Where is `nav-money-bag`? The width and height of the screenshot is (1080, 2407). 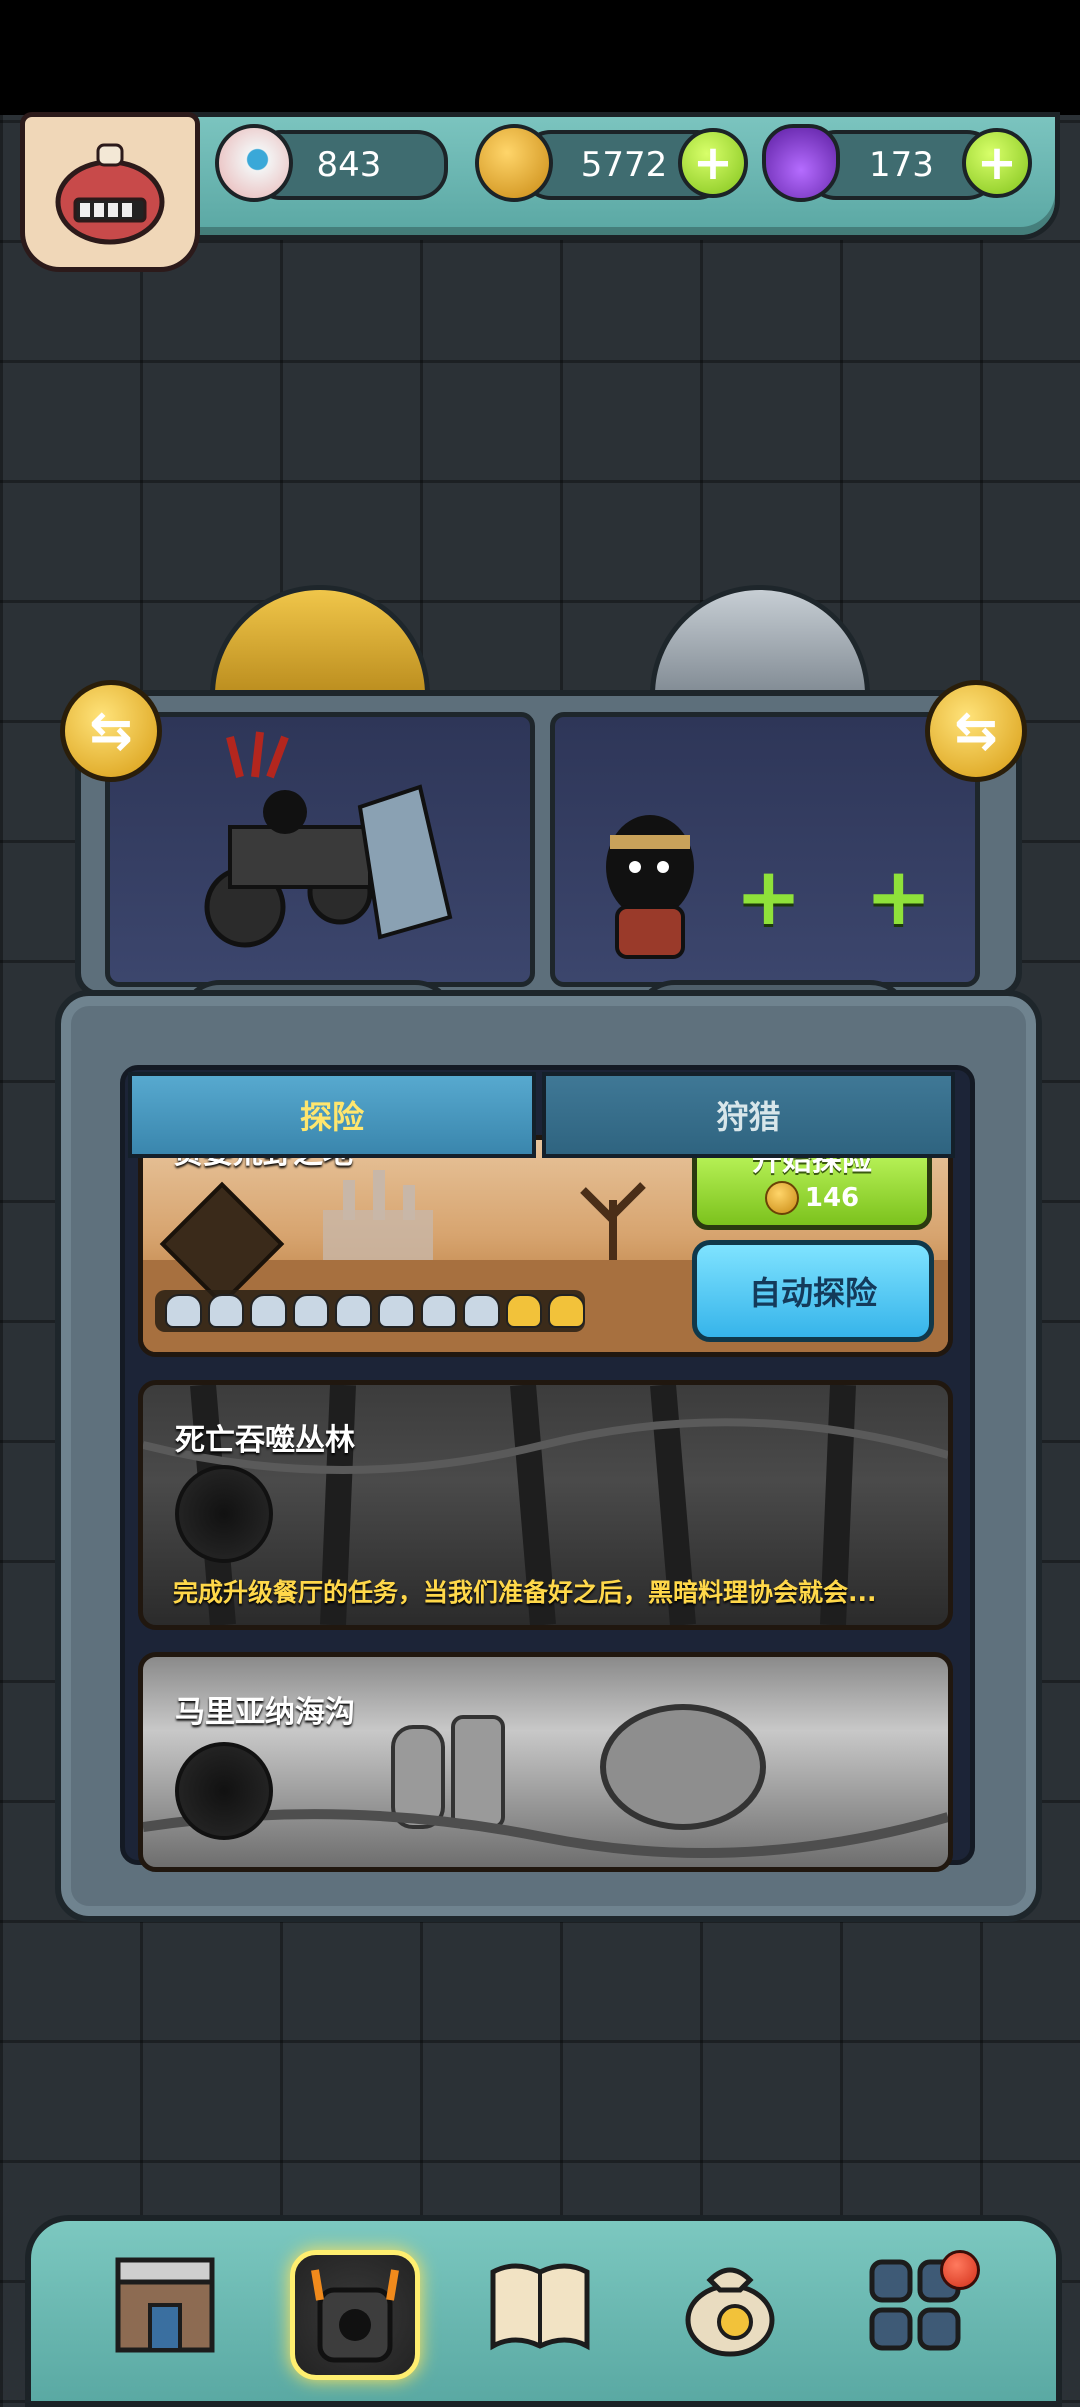 nav-money-bag is located at coordinates (730, 2305).